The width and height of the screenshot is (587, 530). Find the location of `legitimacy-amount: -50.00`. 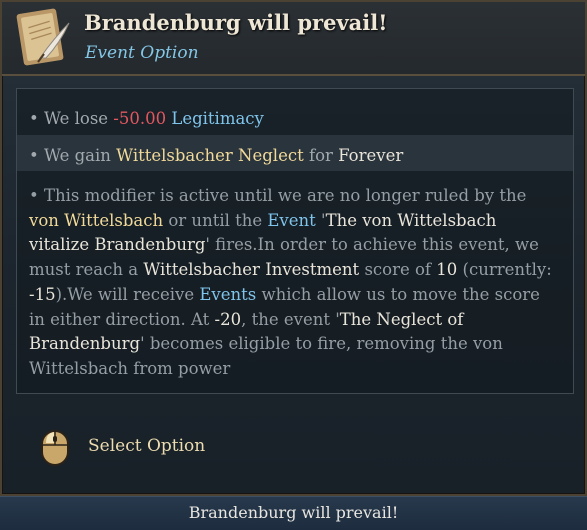

legitimacy-amount: -50.00 is located at coordinates (140, 118).